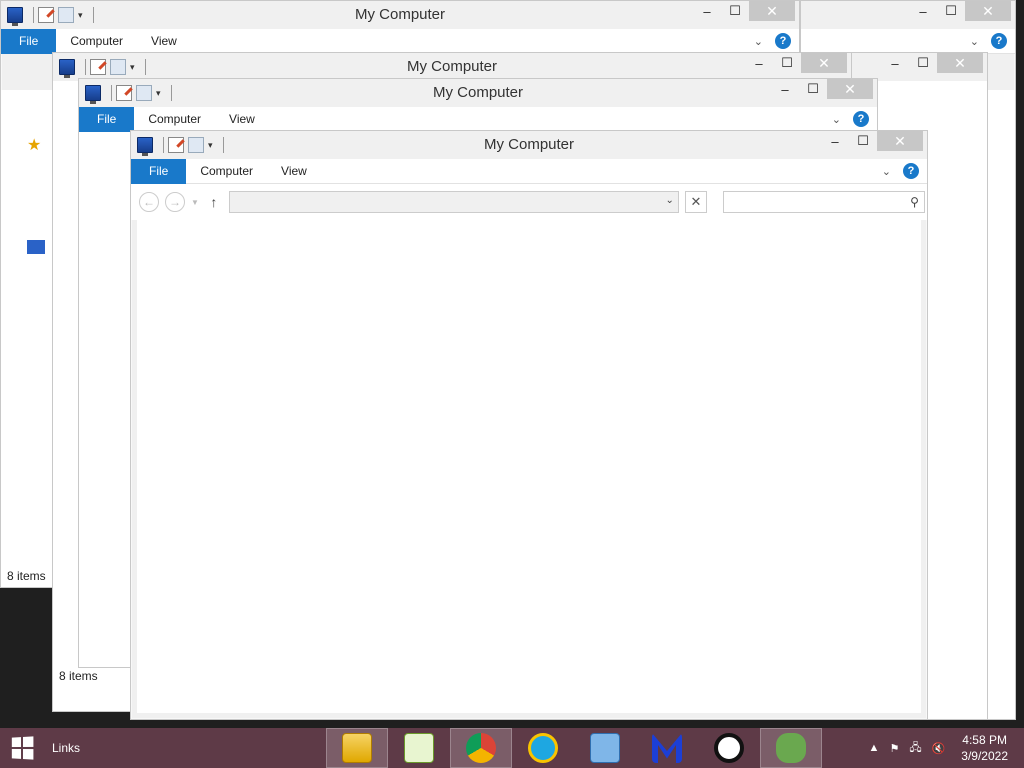  I want to click on clear-address-button: ✕, so click(695, 202).